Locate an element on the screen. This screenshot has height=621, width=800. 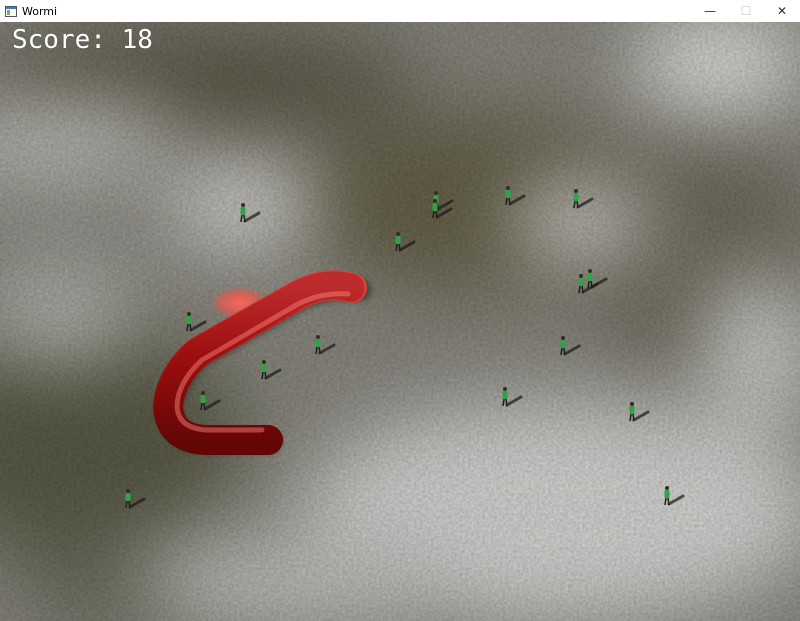
window-title: Wormi is located at coordinates (40, 11).